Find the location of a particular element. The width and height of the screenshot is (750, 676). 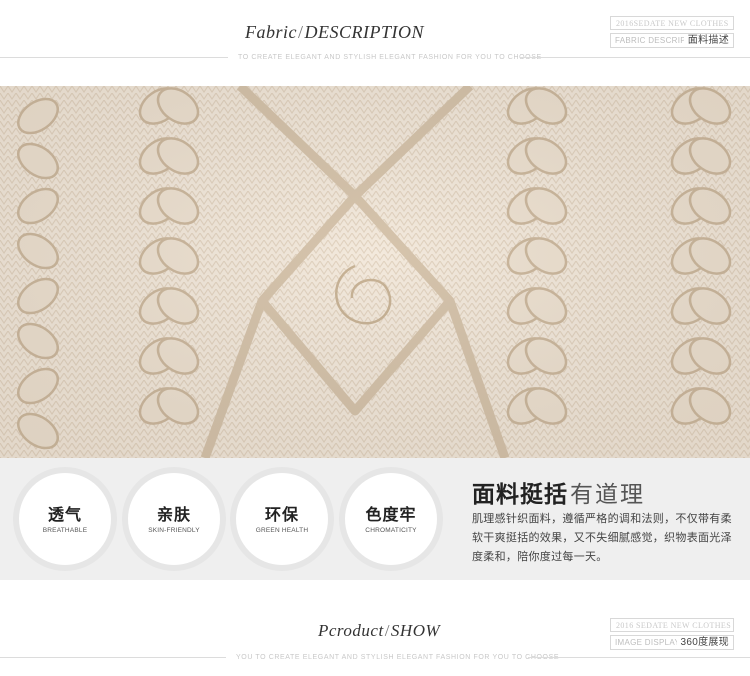

fabric-info-title-light: 有道理 is located at coordinates (607, 494).